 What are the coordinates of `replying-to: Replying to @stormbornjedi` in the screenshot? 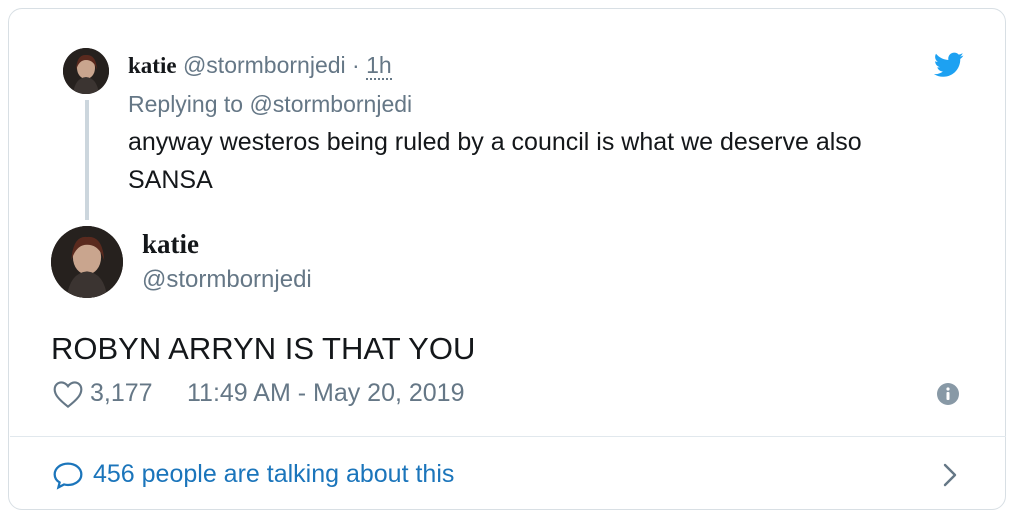 It's located at (270, 104).